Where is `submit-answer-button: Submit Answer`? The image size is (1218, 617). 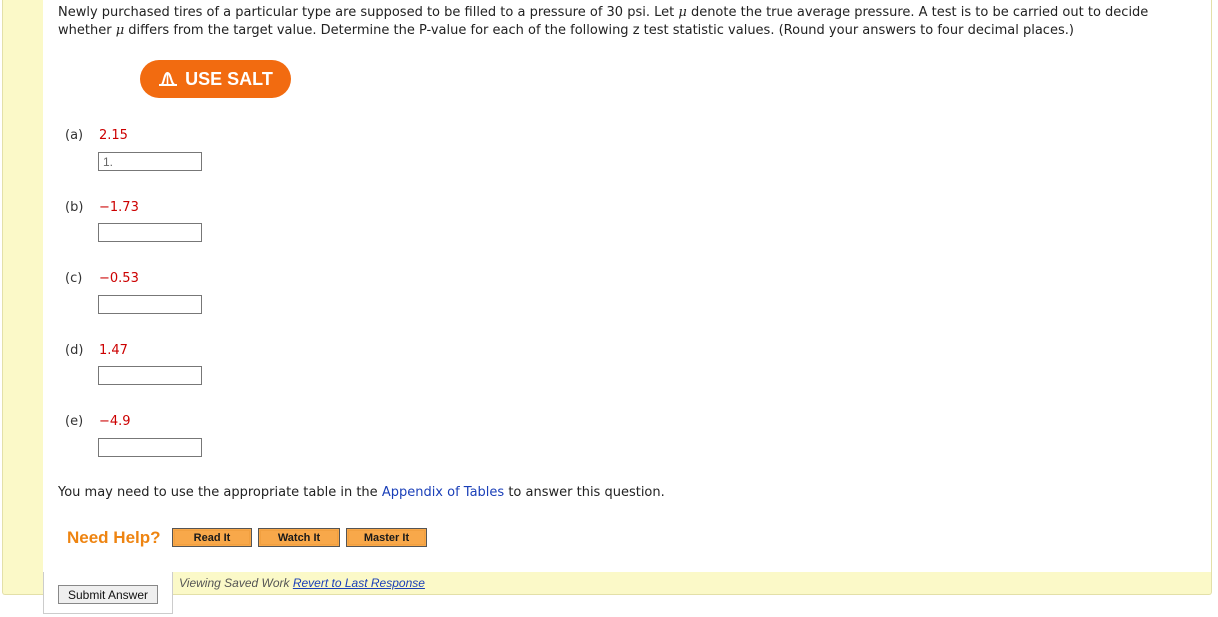 submit-answer-button: Submit Answer is located at coordinates (108, 594).